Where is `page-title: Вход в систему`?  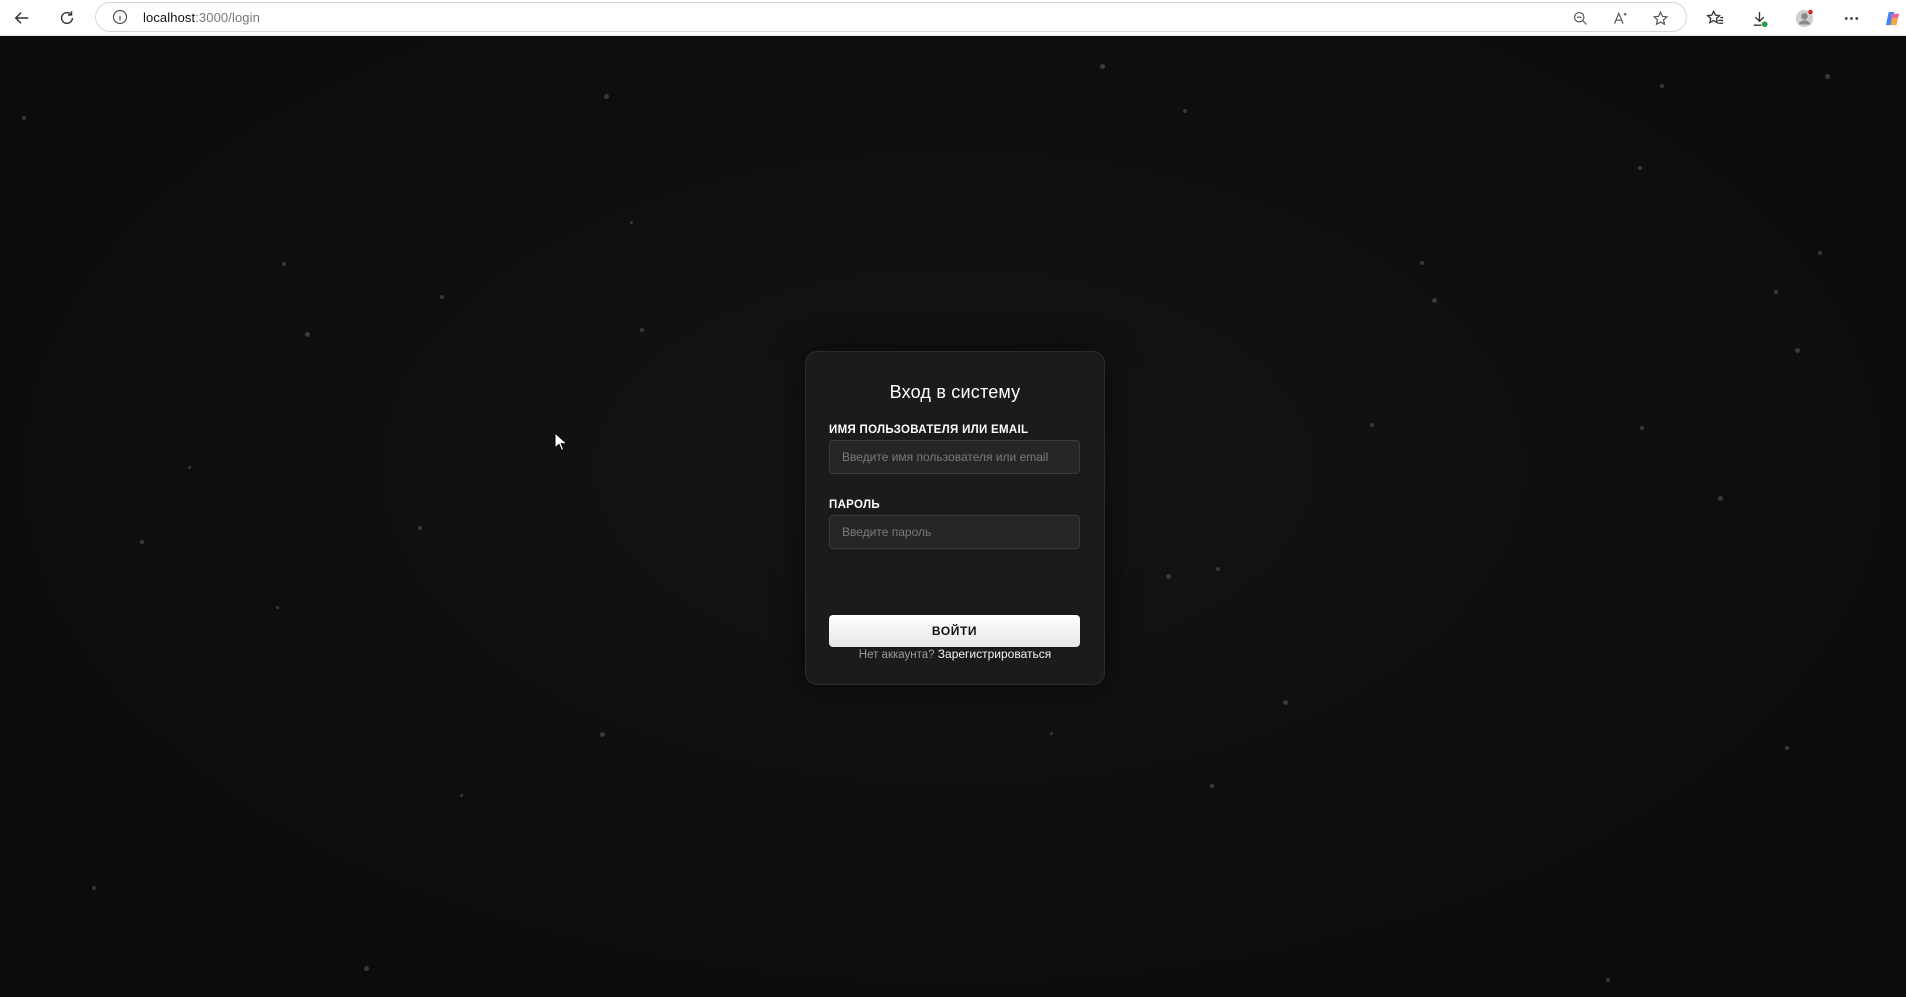
page-title: Вход в систему is located at coordinates (955, 392).